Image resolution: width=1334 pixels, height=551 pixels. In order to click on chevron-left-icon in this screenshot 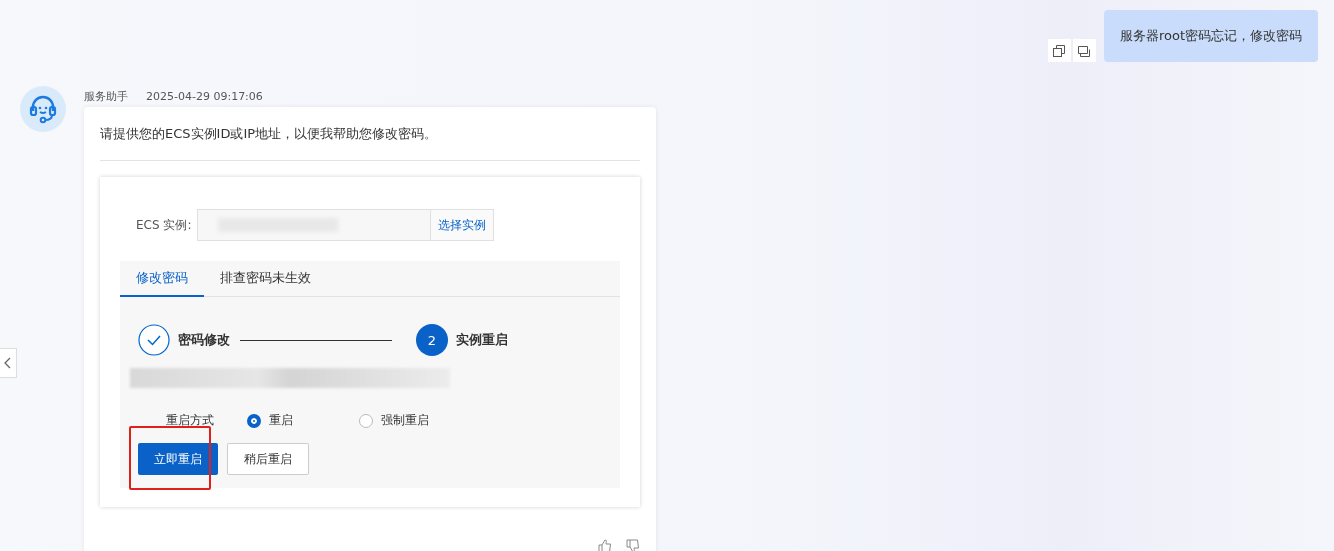, I will do `click(8, 363)`.